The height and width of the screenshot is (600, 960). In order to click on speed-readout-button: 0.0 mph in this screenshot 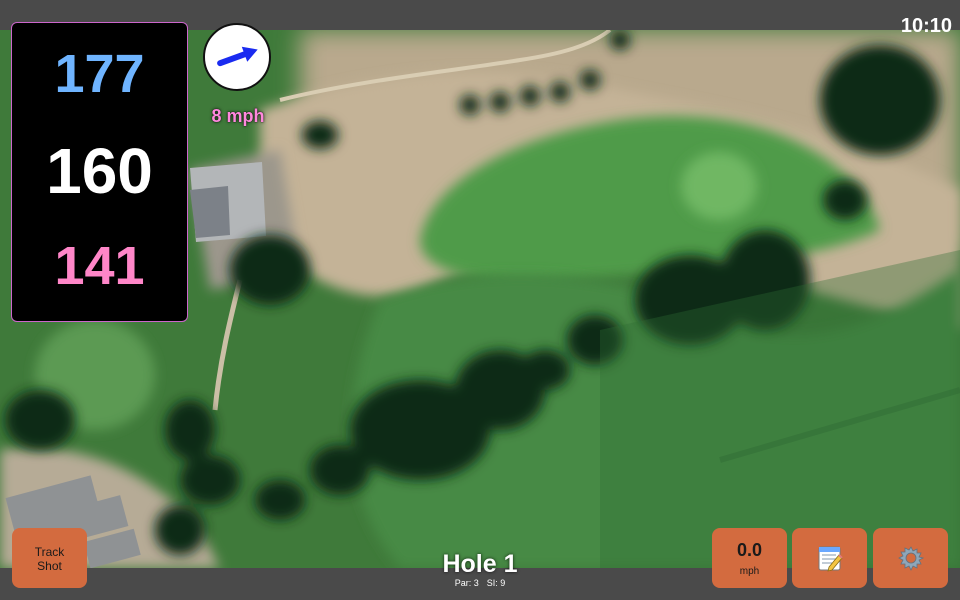, I will do `click(749, 558)`.